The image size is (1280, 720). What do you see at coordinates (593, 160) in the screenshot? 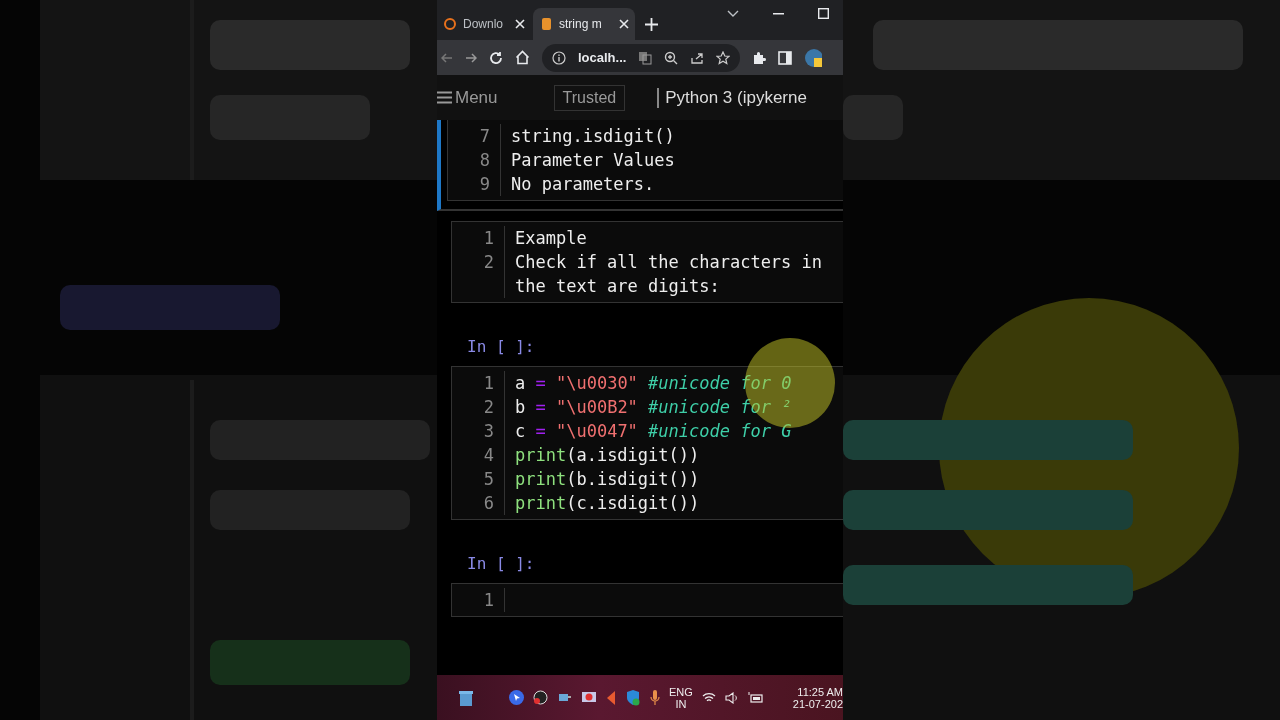
I see `code-line: Parameter Values` at bounding box center [593, 160].